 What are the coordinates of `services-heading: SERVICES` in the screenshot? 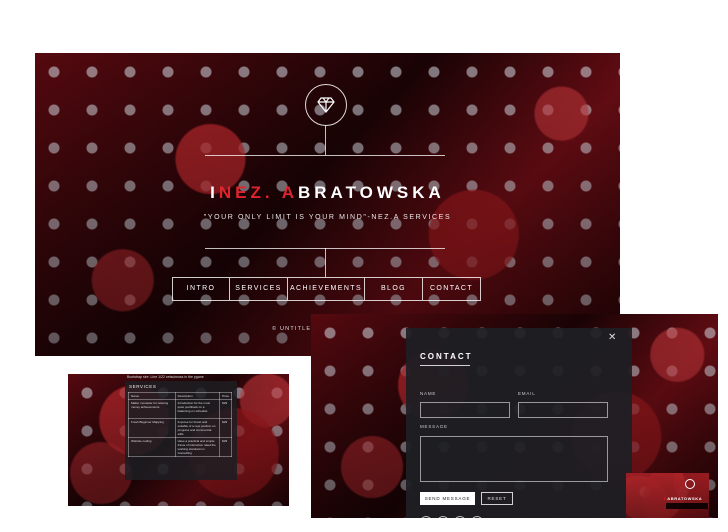 It's located at (143, 386).